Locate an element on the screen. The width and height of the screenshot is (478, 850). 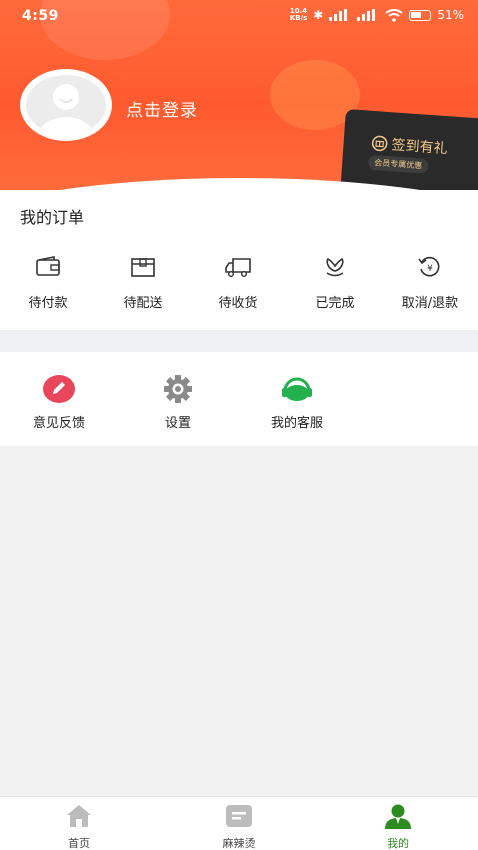
home-icon is located at coordinates (79, 816).